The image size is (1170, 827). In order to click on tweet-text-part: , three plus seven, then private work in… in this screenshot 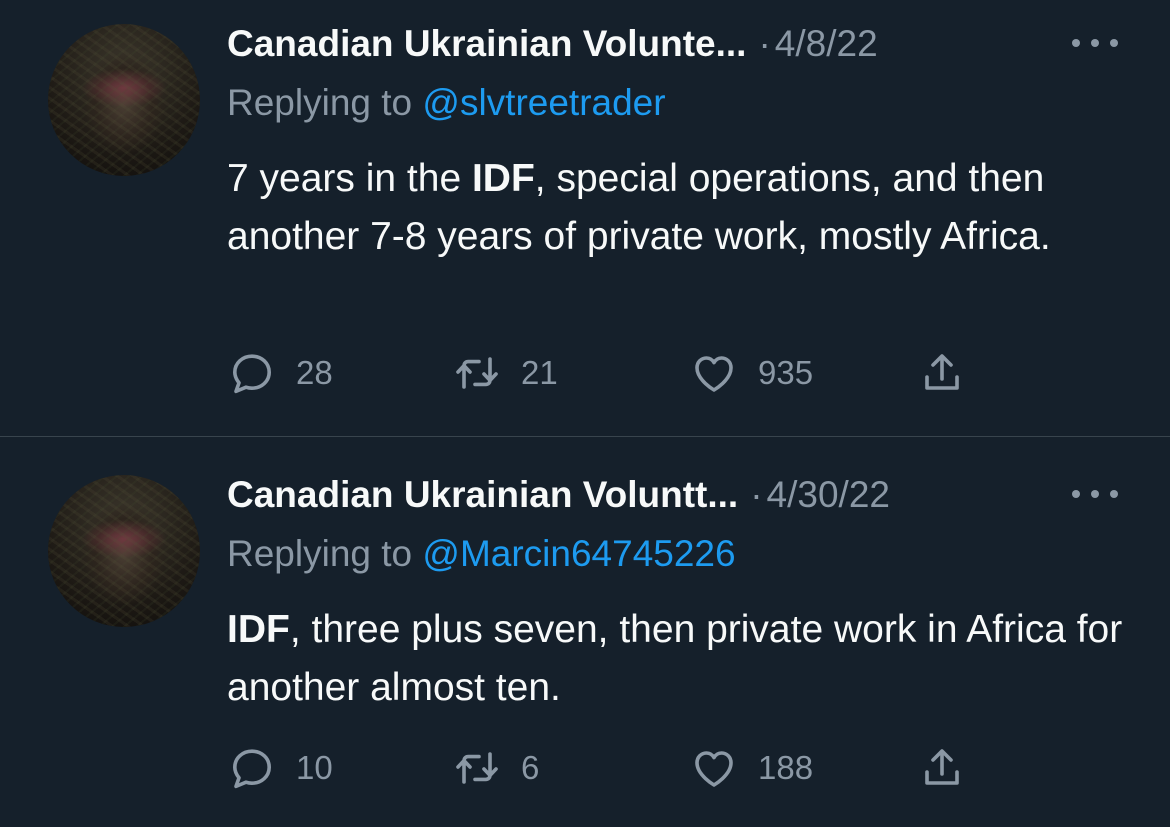, I will do `click(675, 658)`.